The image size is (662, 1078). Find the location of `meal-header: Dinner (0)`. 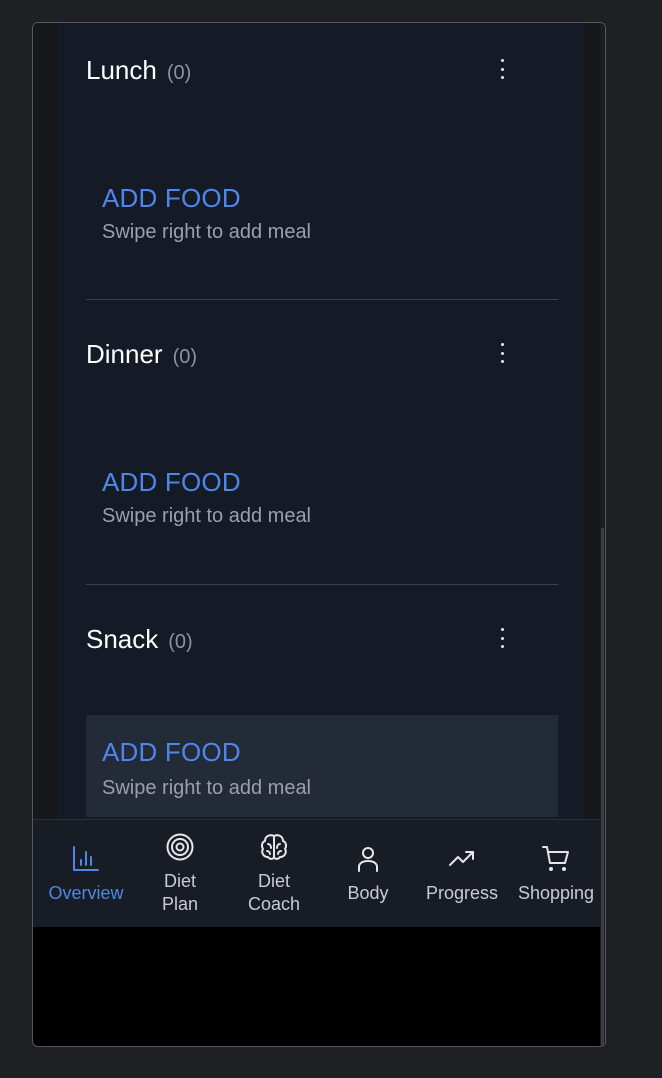

meal-header: Dinner (0) is located at coordinates (322, 355).